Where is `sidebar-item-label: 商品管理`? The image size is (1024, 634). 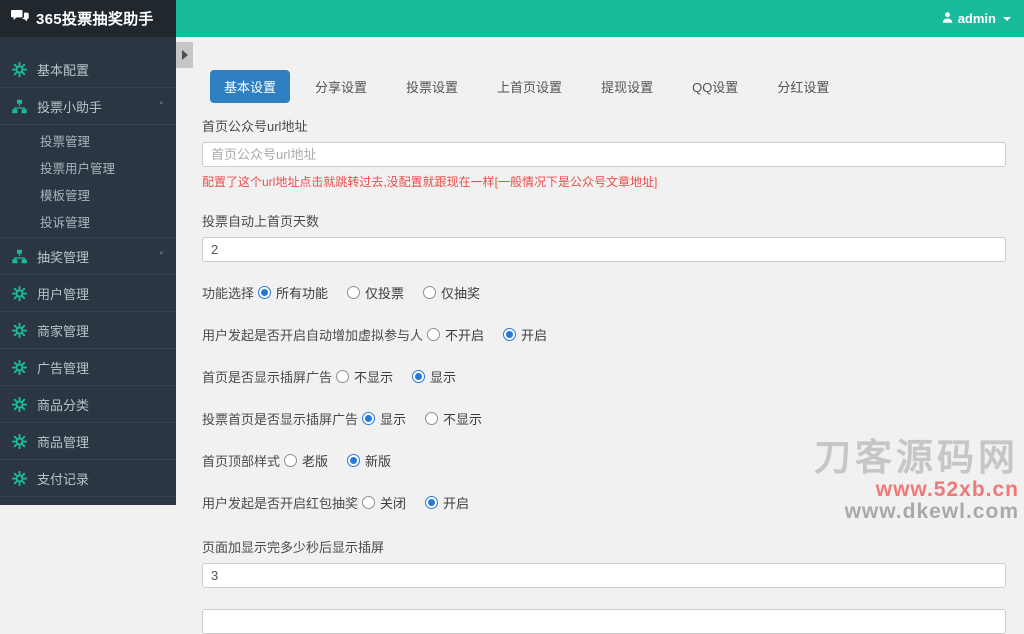 sidebar-item-label: 商品管理 is located at coordinates (63, 442).